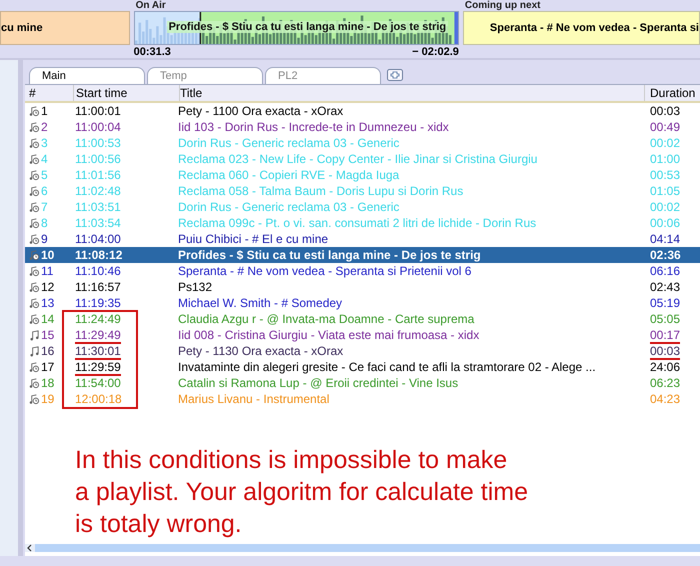  I want to click on track-title: Ps132, so click(196, 287).